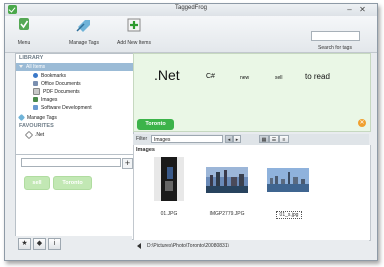 Image resolution: width=384 pixels, height=267 pixels. What do you see at coordinates (61, 84) in the screenshot?
I see `office-documents-label: Office Documents` at bounding box center [61, 84].